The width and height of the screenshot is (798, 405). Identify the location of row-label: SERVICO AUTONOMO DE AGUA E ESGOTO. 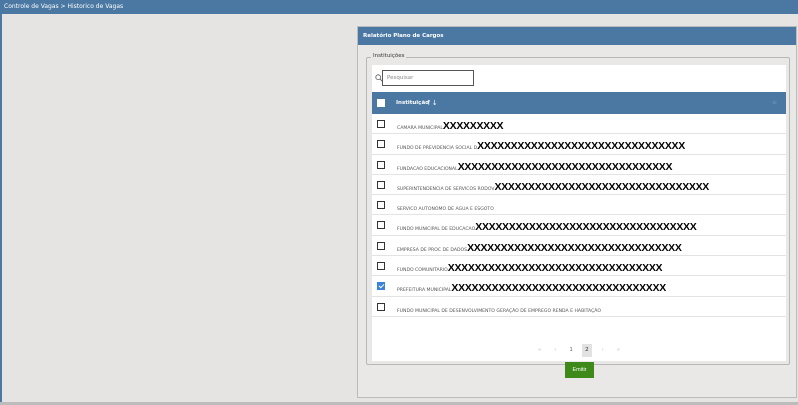
(445, 205).